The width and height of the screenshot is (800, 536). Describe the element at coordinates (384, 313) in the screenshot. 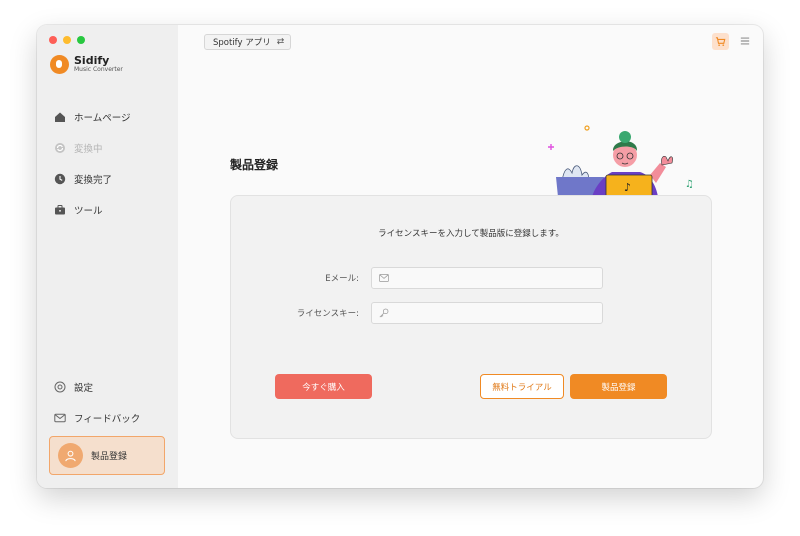

I see `key-icon` at that location.